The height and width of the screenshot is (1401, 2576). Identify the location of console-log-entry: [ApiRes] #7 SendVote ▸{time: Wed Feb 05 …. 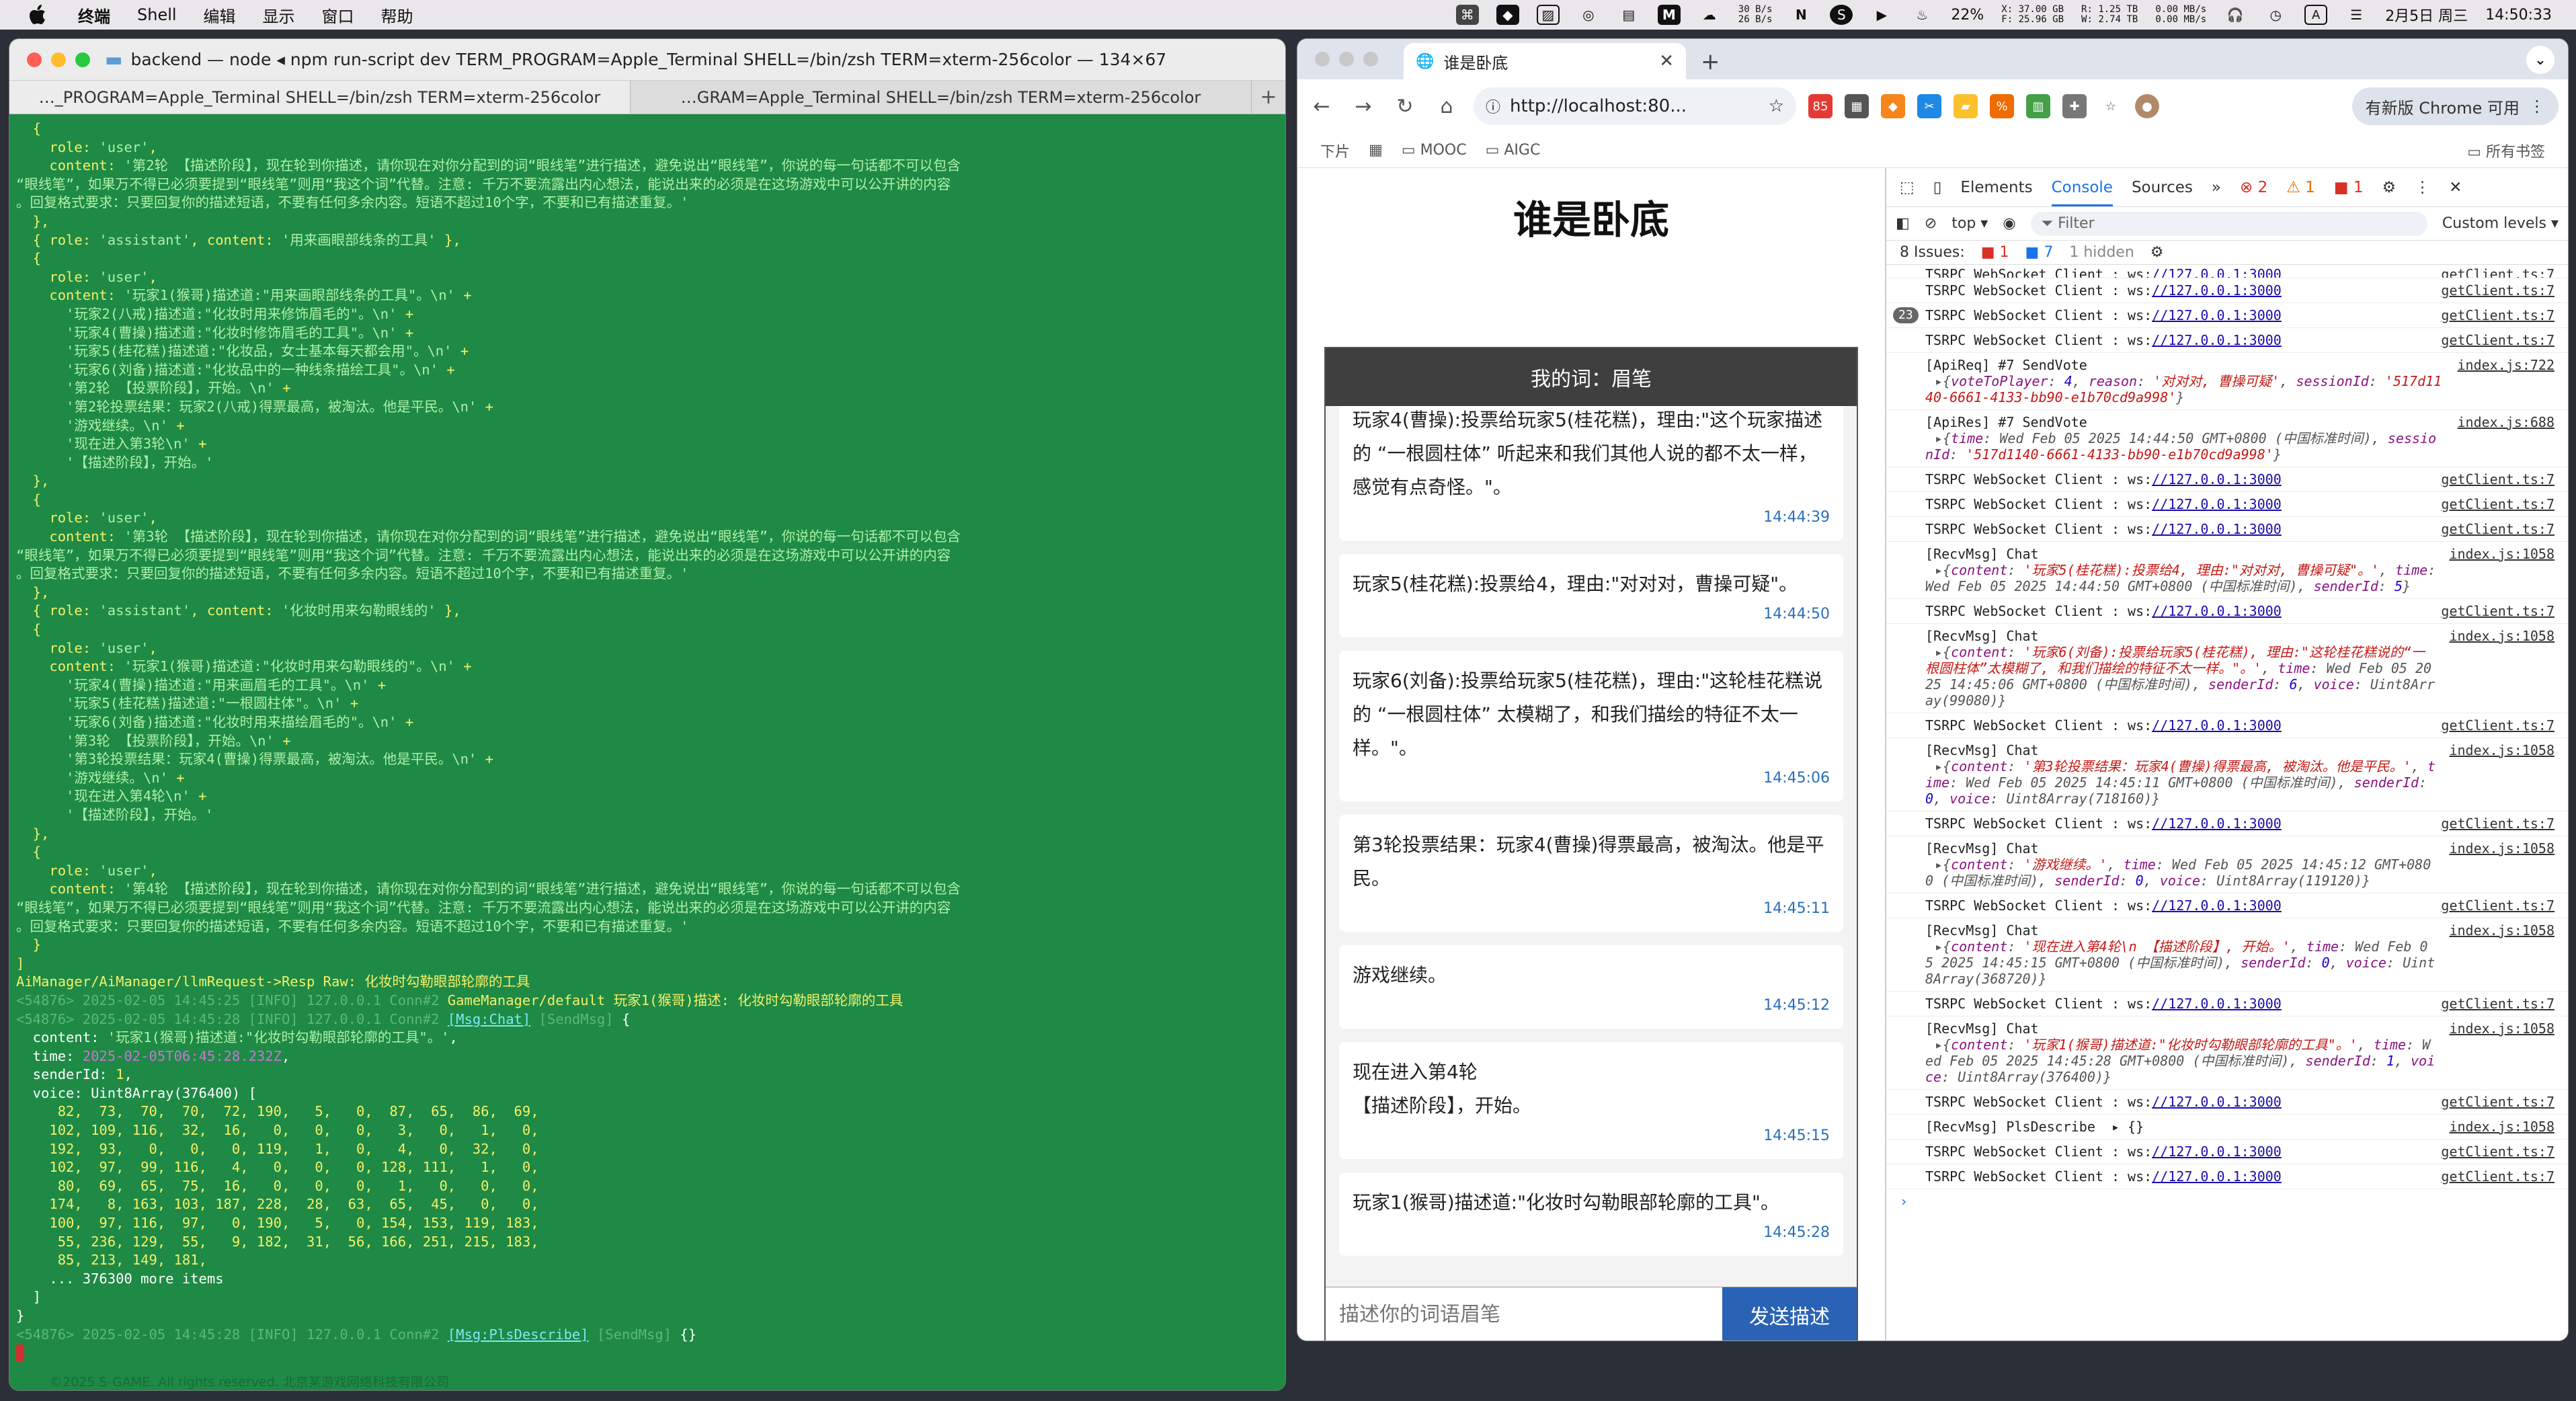
(2227, 438).